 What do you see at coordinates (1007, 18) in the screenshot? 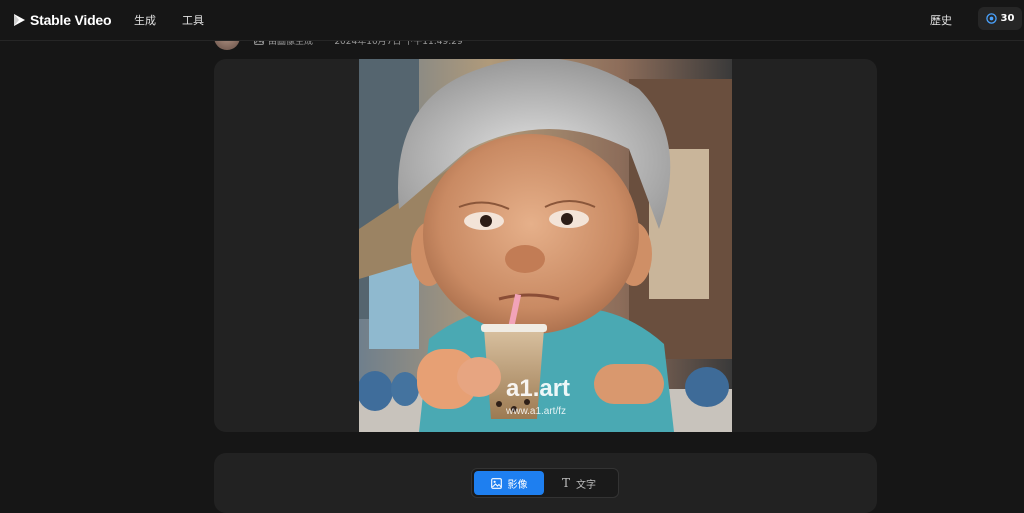
I see `credits-count: 30` at bounding box center [1007, 18].